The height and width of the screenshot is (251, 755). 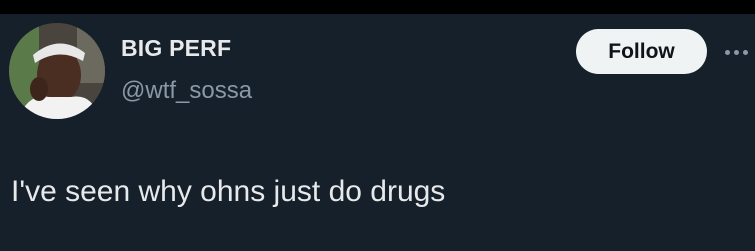 What do you see at coordinates (176, 48) in the screenshot?
I see `author-display-name: BIG PERF` at bounding box center [176, 48].